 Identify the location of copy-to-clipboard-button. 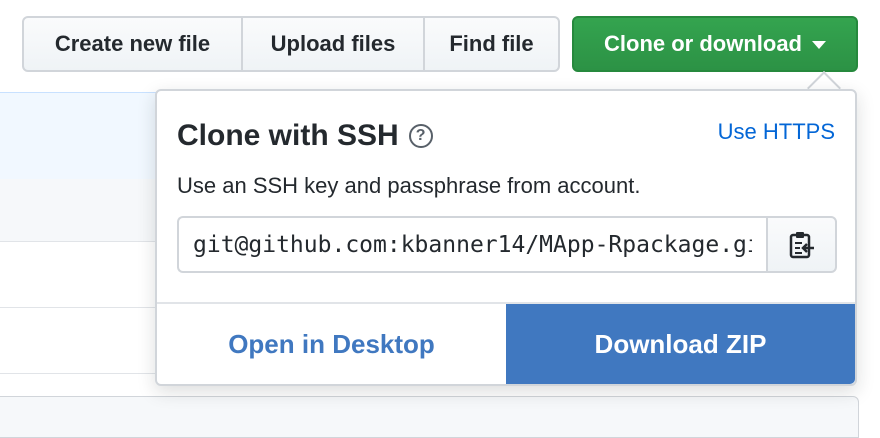
(801, 244).